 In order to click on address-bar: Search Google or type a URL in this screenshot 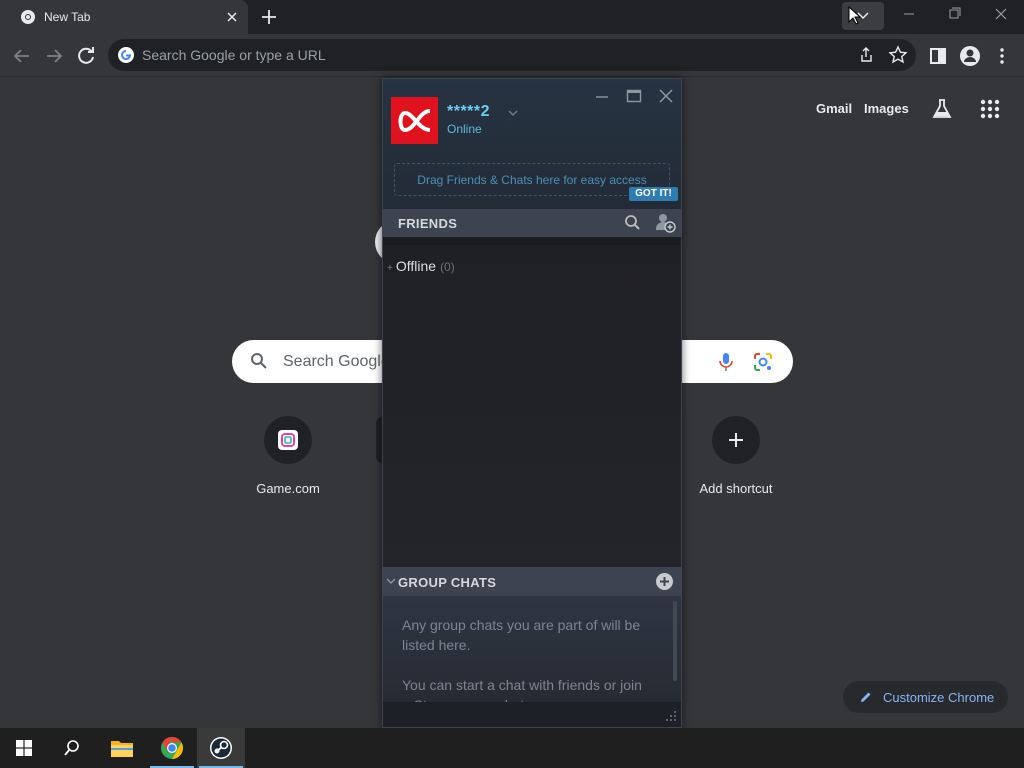, I will do `click(512, 55)`.